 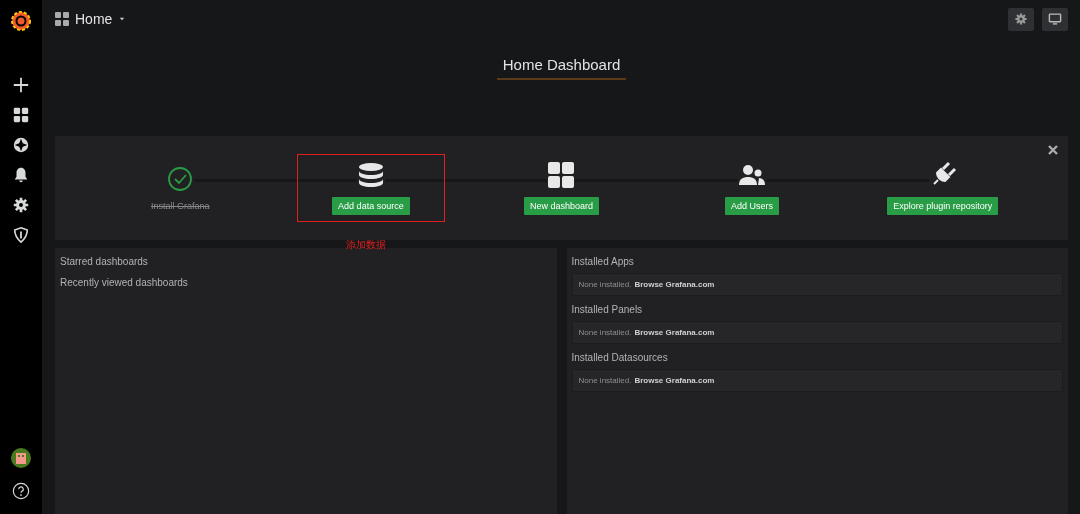 What do you see at coordinates (124, 282) in the screenshot?
I see `section-heading: Recently viewed dashboards` at bounding box center [124, 282].